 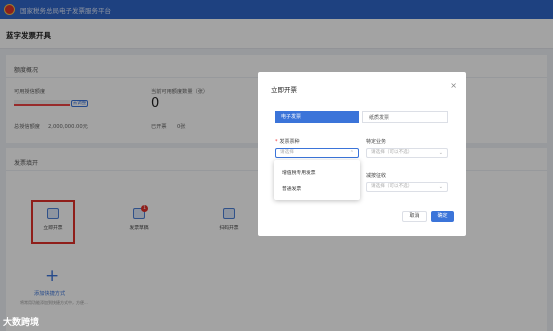 What do you see at coordinates (407, 187) in the screenshot?
I see `tax-reduction-select: 请选择（可以不选） ⌄` at bounding box center [407, 187].